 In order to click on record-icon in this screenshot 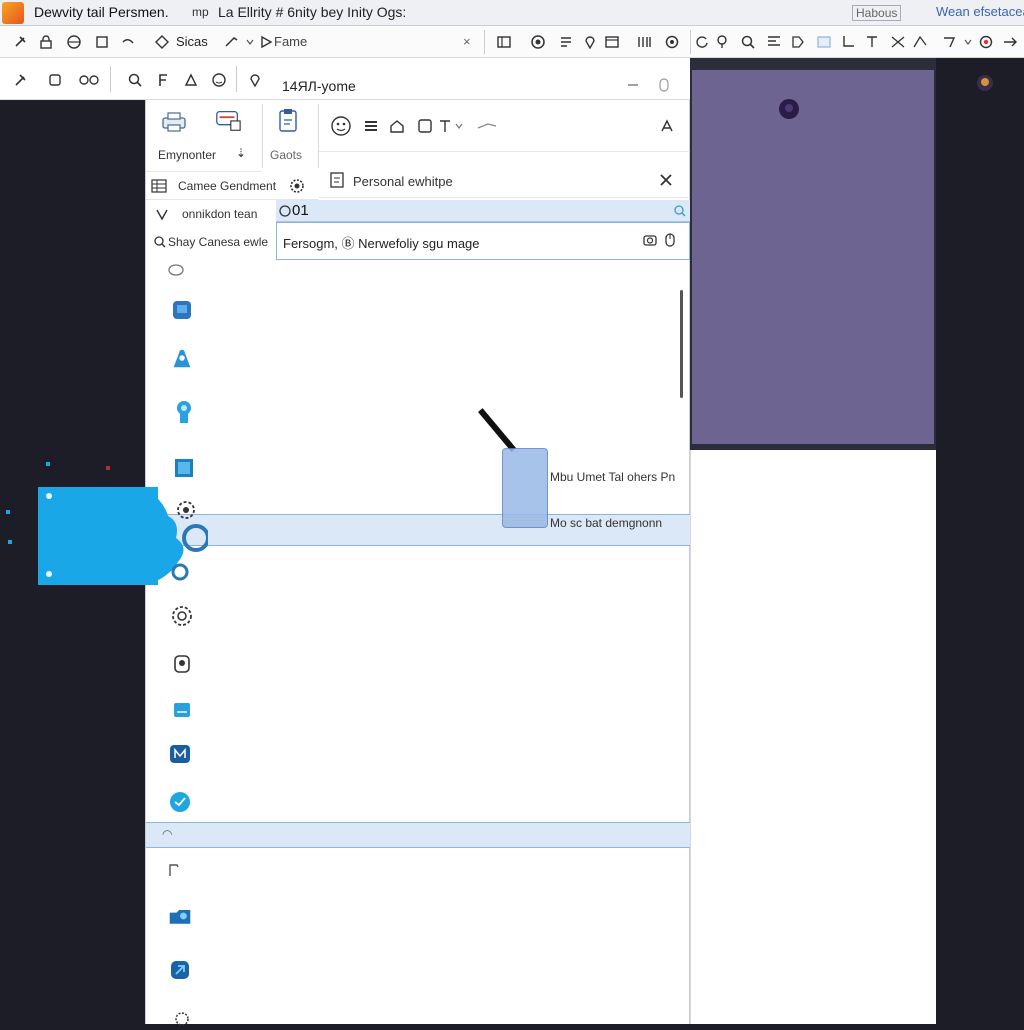, I will do `click(789, 109)`.